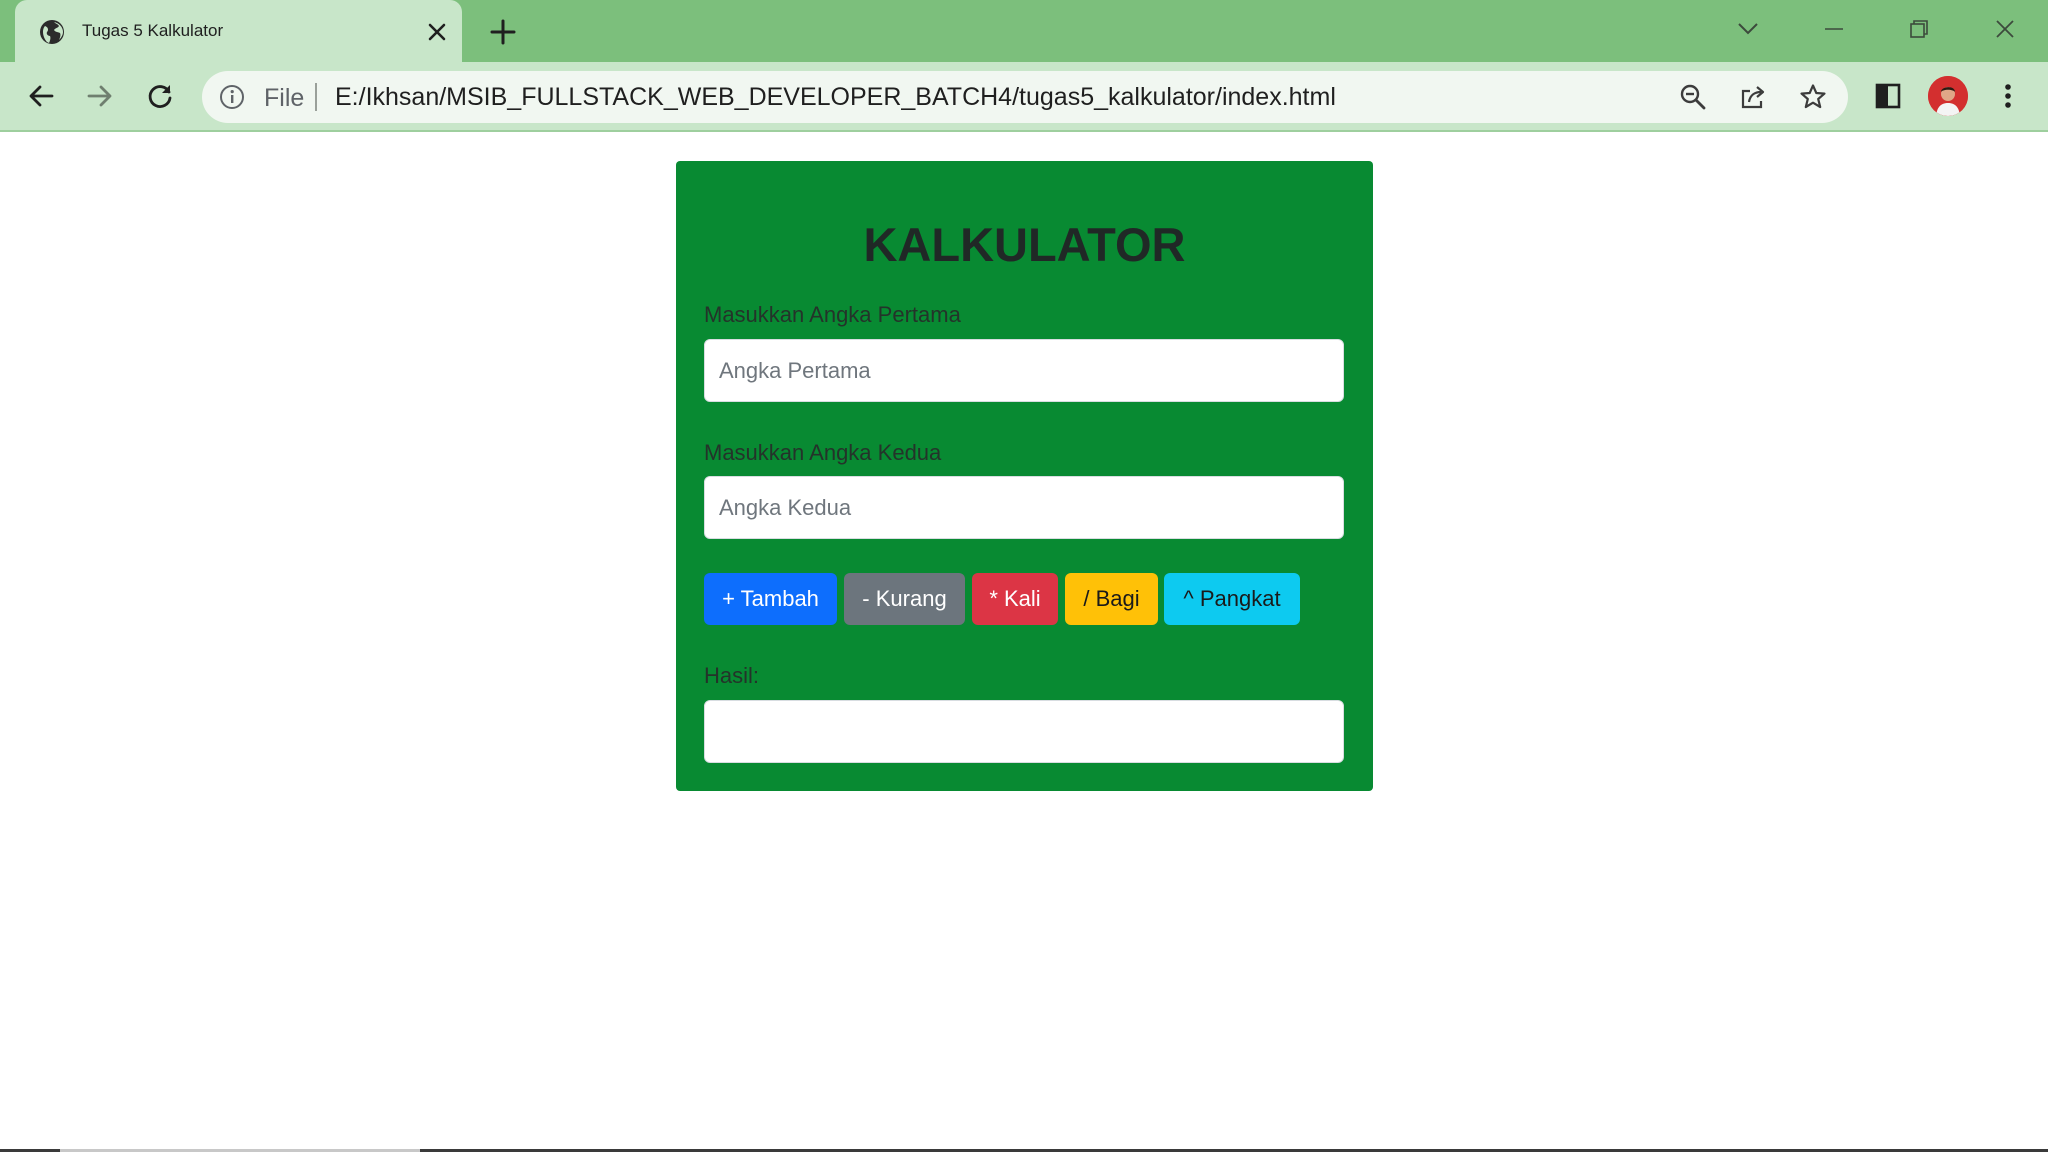 Image resolution: width=2048 pixels, height=1152 pixels. What do you see at coordinates (1111, 599) in the screenshot?
I see `divide-button: / Bagi` at bounding box center [1111, 599].